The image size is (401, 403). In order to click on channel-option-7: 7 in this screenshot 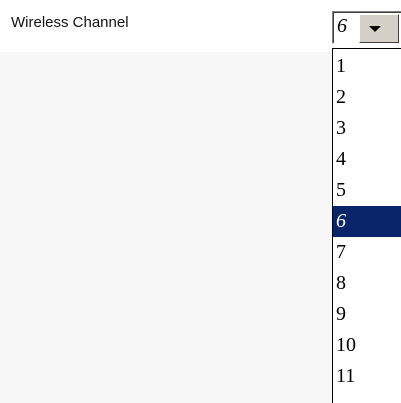, I will do `click(367, 252)`.